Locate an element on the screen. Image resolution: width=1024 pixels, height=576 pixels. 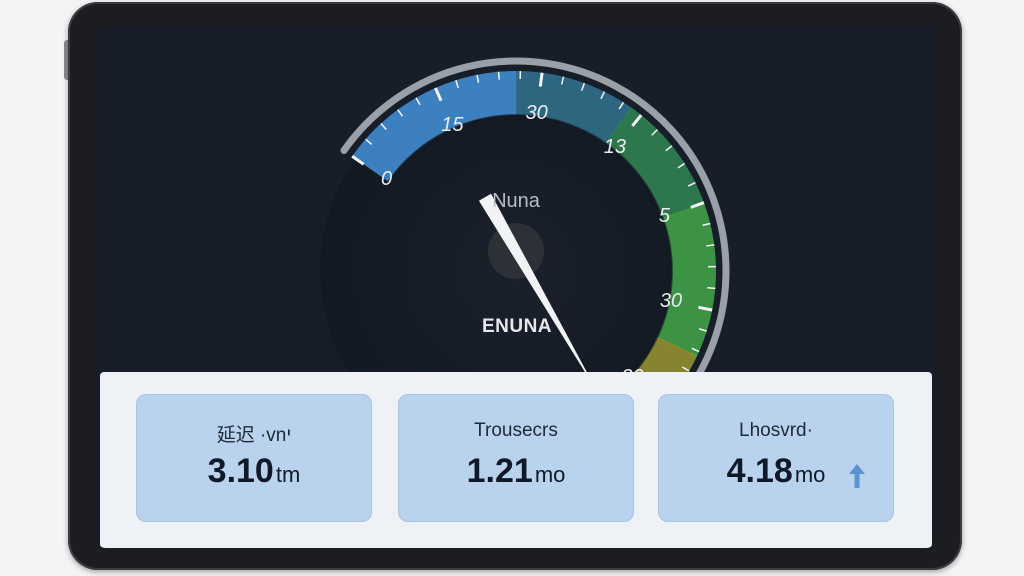
gauge-tick-label: 15 is located at coordinates (452, 125).